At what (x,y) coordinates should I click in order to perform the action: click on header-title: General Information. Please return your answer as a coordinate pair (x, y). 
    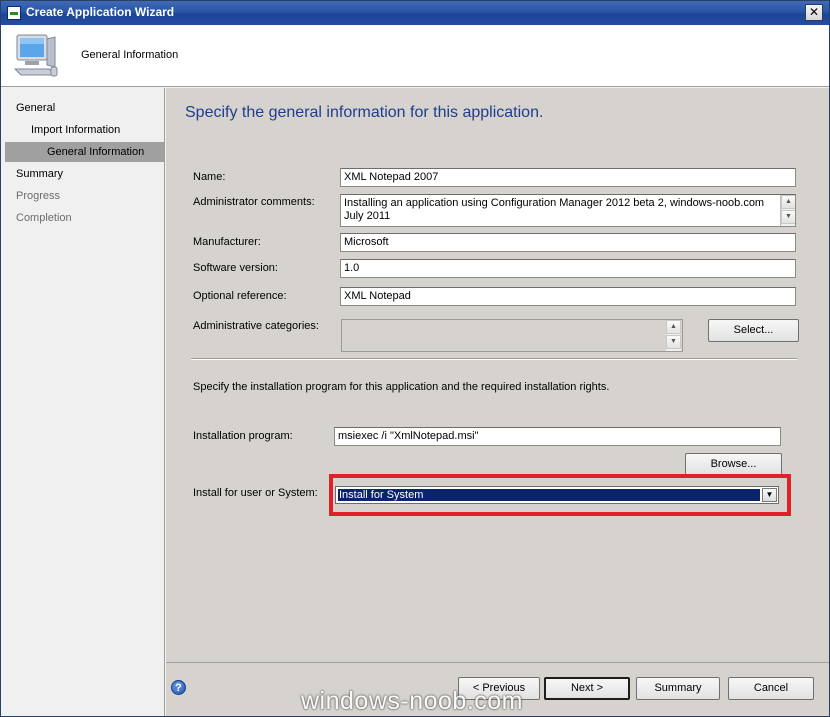
    Looking at the image, I should click on (130, 55).